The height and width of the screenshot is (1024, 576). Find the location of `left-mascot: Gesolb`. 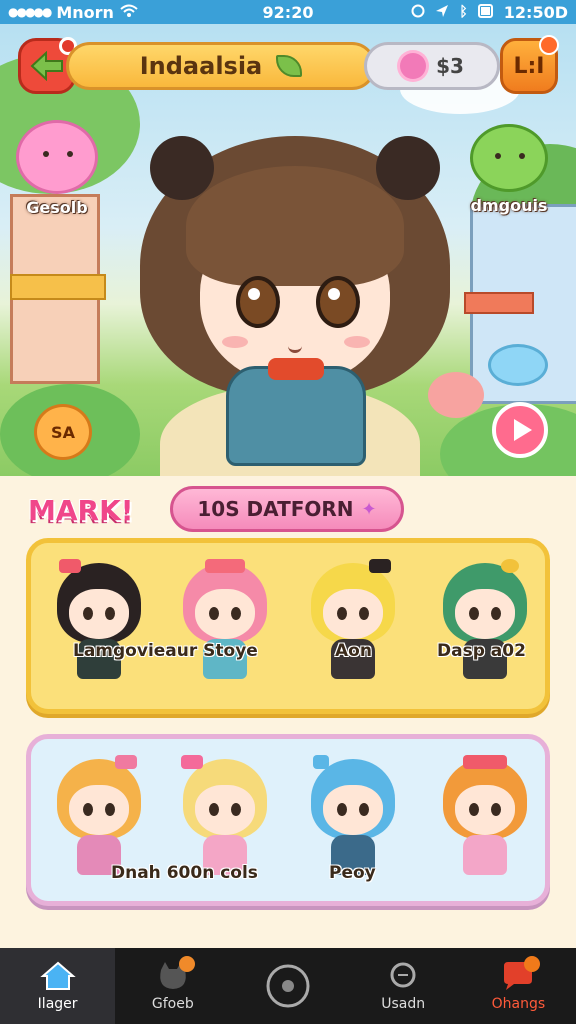

left-mascot: Gesolb is located at coordinates (57, 168).